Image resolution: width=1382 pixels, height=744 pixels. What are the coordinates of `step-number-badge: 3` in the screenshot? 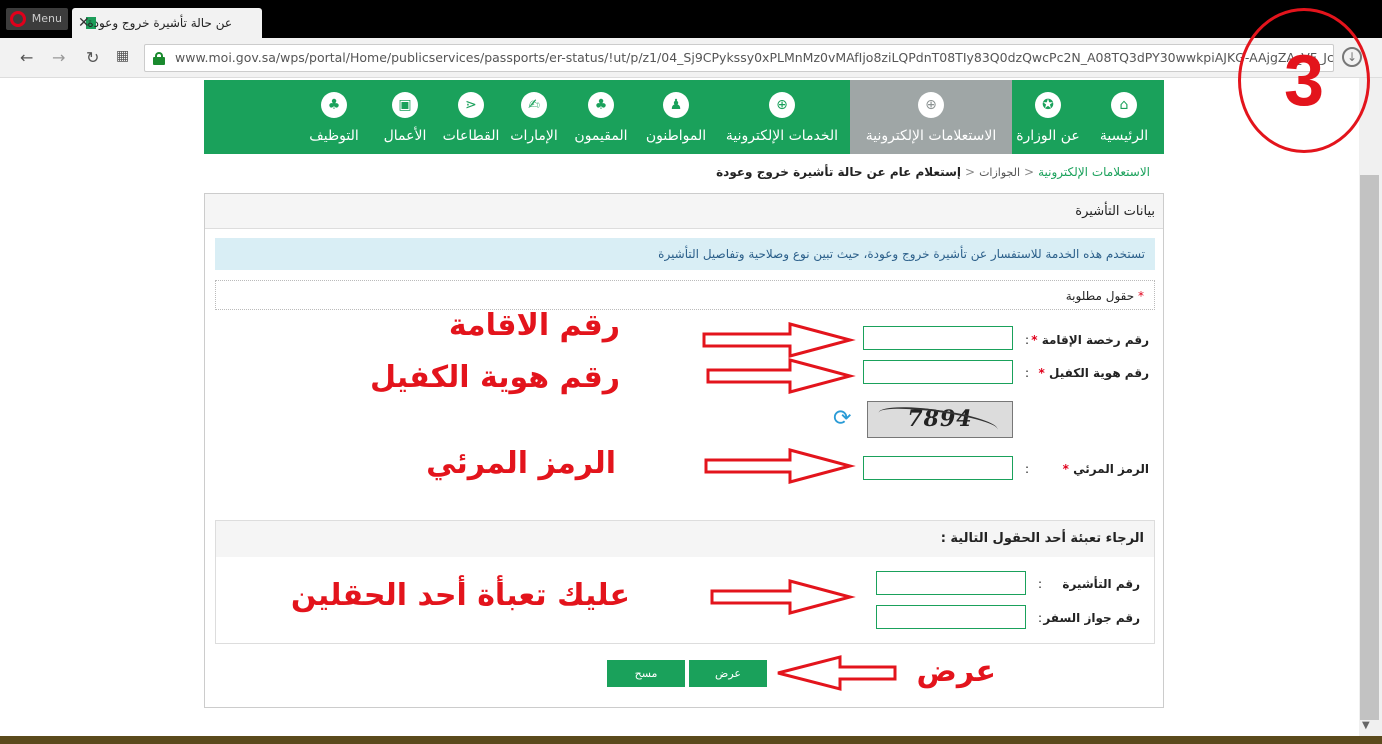 It's located at (1304, 80).